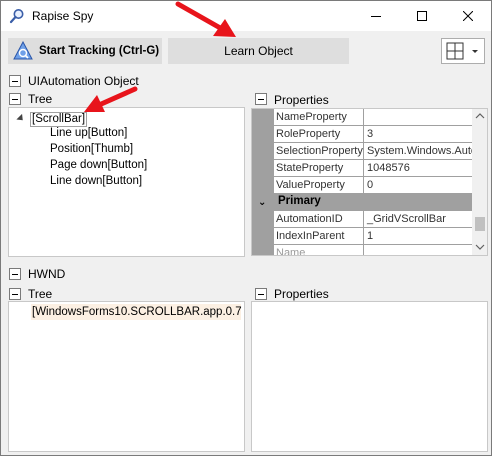 This screenshot has width=492, height=456. I want to click on learn-object-button: Learn Object, so click(258, 51).